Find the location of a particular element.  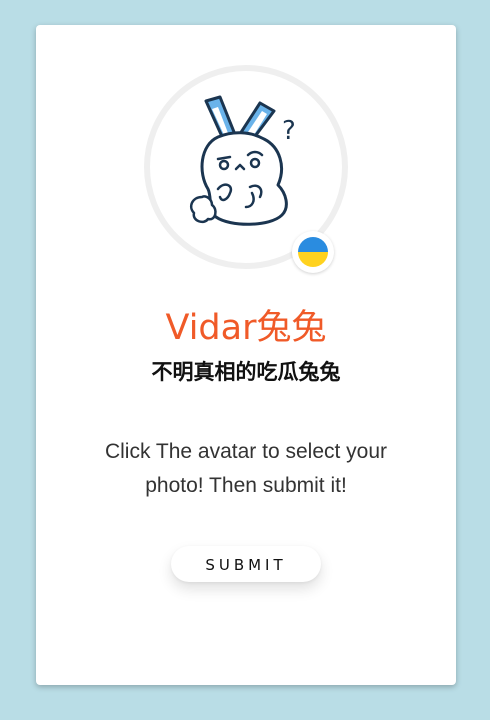

question-mark-icon: ? is located at coordinates (289, 131).